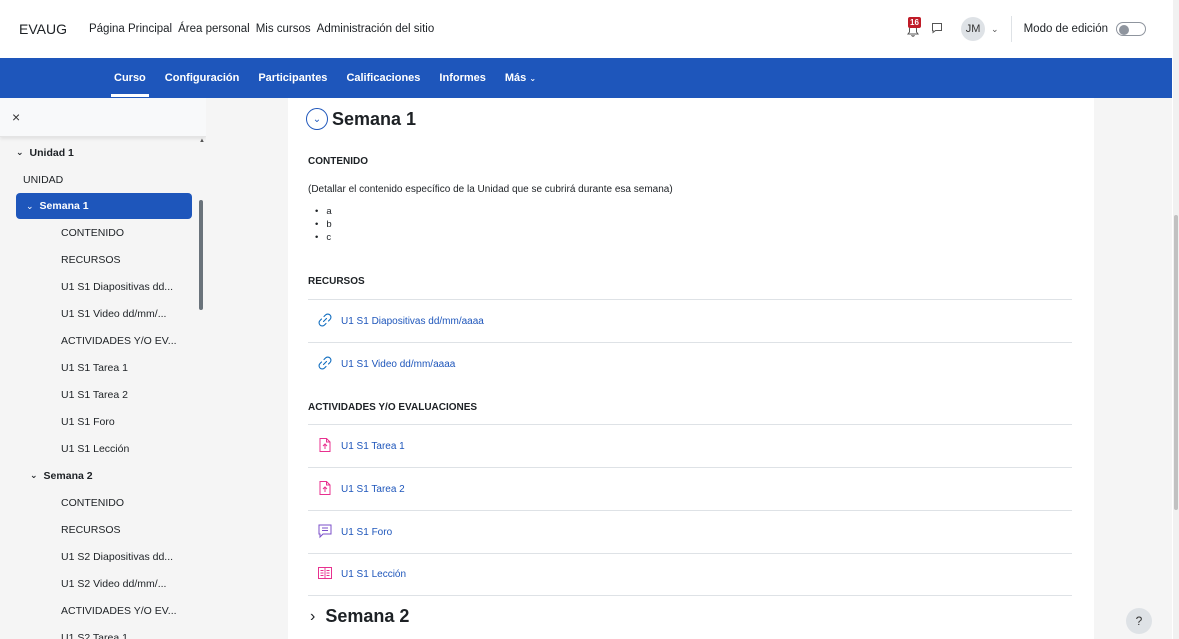 Image resolution: width=1179 pixels, height=639 pixels. What do you see at coordinates (130, 84) in the screenshot?
I see `tab-course: Curso` at bounding box center [130, 84].